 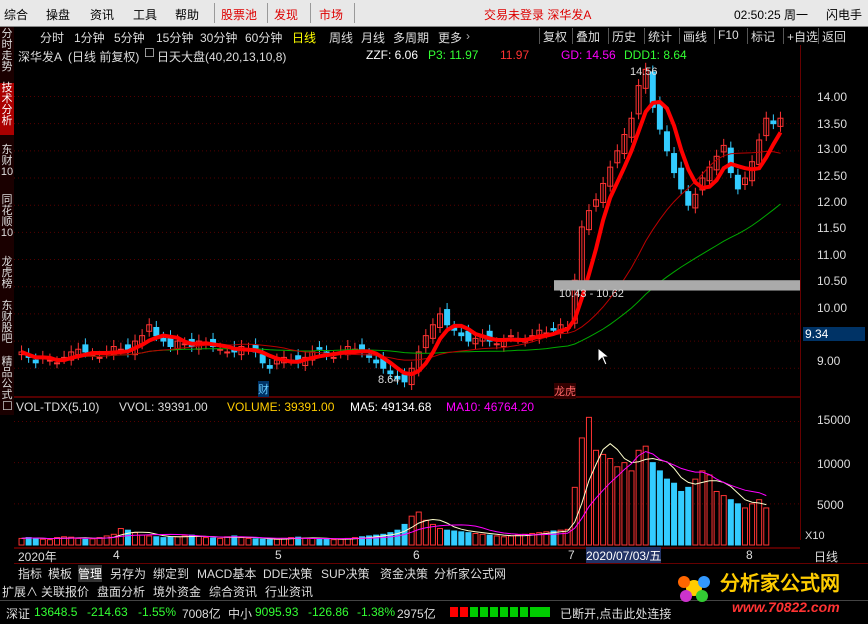 I want to click on tab-manage: 管理, so click(x=90, y=573).